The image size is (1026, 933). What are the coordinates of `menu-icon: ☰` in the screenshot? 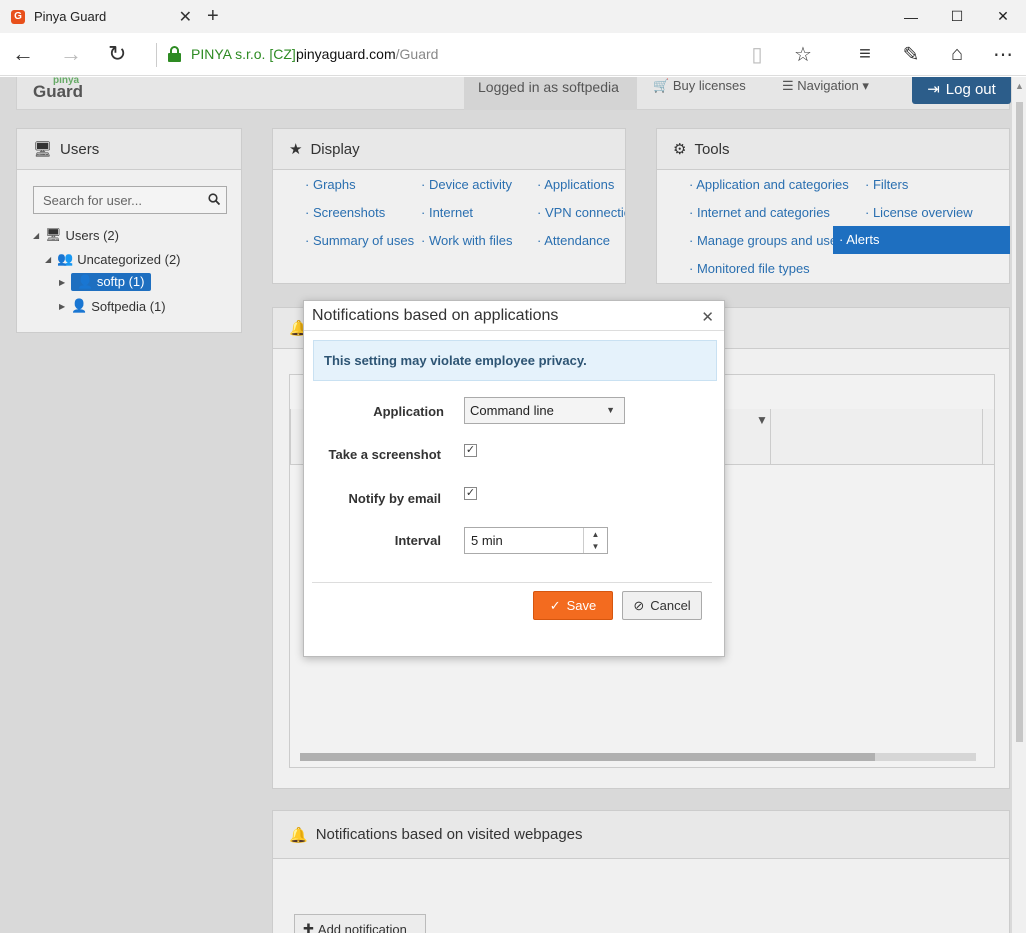 It's located at (788, 85).